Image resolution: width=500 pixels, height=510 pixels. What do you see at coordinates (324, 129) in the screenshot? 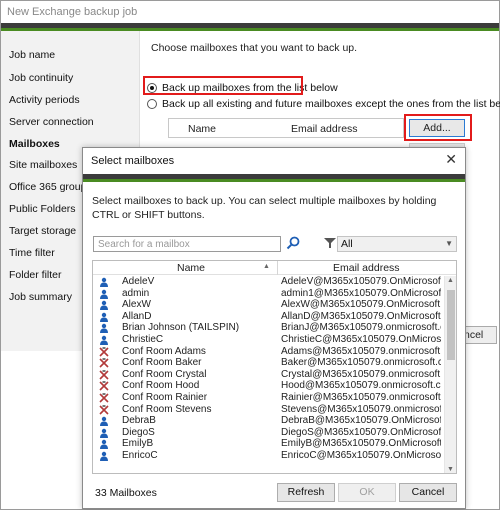
I see `column-header-email: Email address` at bounding box center [324, 129].